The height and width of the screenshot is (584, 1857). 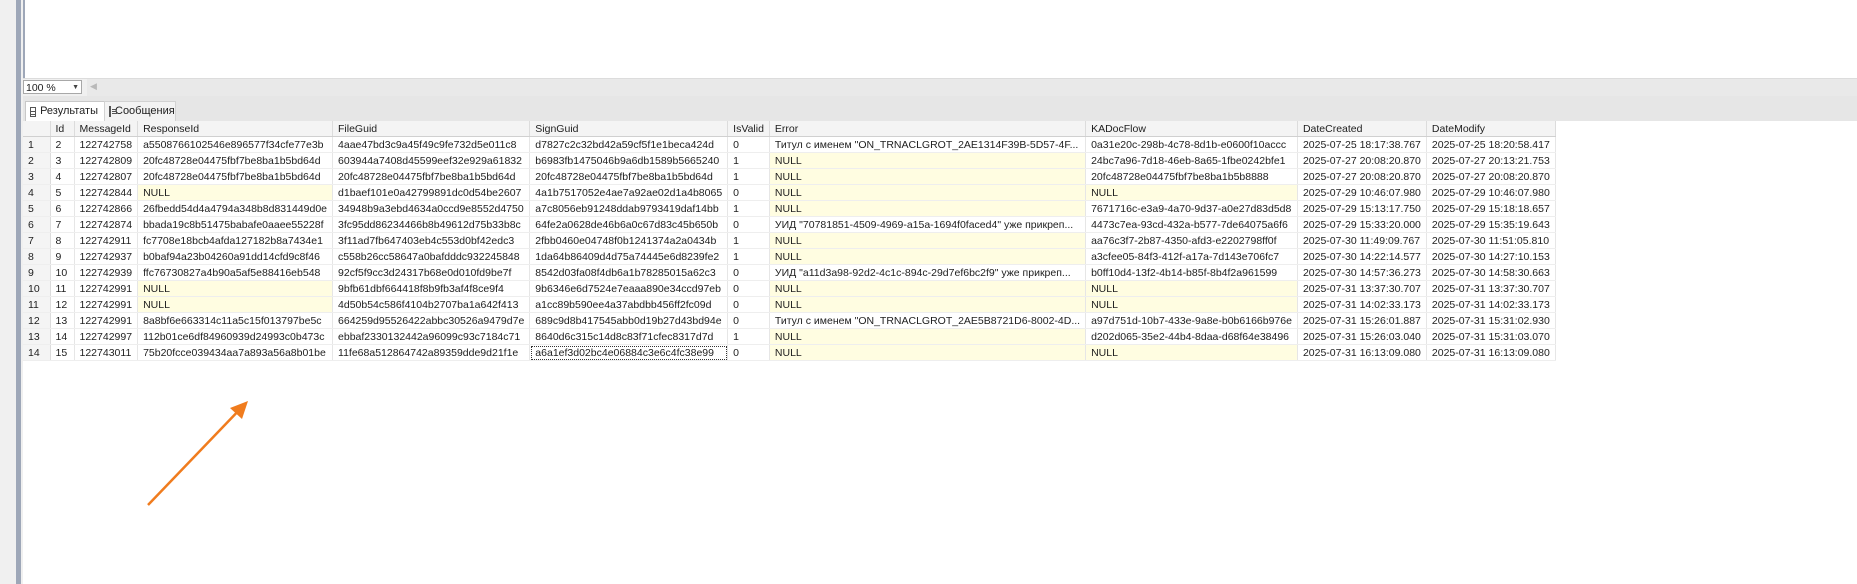 I want to click on cell-responseid: b0baf94a23b04260a91dd14cfd9c8f46, so click(x=235, y=256).